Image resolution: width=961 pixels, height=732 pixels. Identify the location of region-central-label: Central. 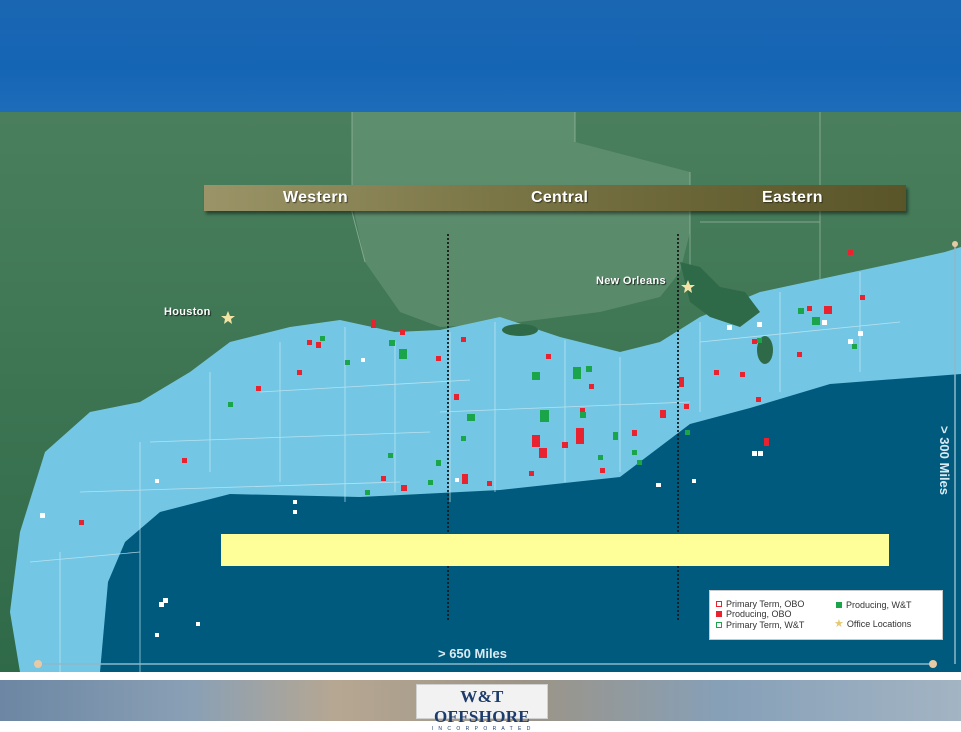
(560, 197).